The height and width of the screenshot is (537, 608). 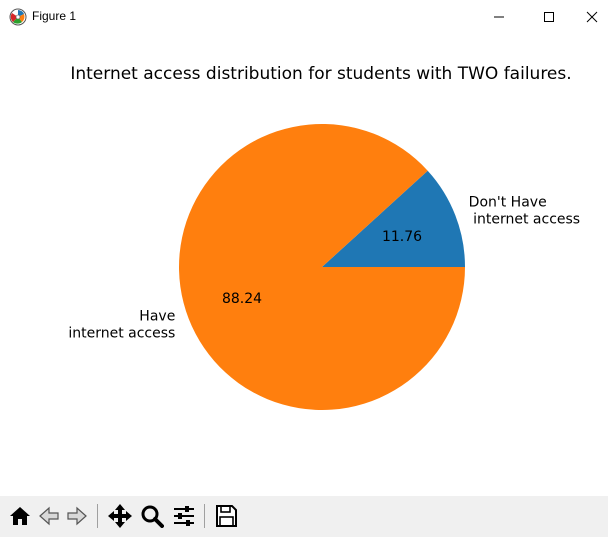 What do you see at coordinates (304, 516) in the screenshot?
I see `navigation-toolbar` at bounding box center [304, 516].